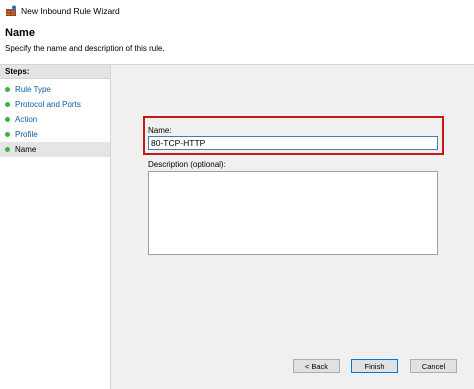 This screenshot has width=474, height=389. Describe the element at coordinates (70, 11) in the screenshot. I see `window-title: New Inbound Rule Wizard` at that location.